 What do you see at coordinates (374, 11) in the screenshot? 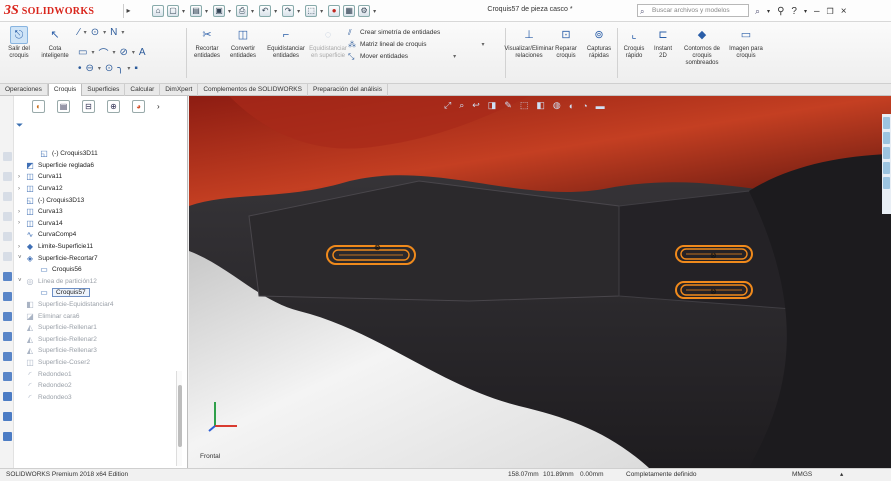
I see `options-dropdown-icon: ▾` at bounding box center [374, 11].